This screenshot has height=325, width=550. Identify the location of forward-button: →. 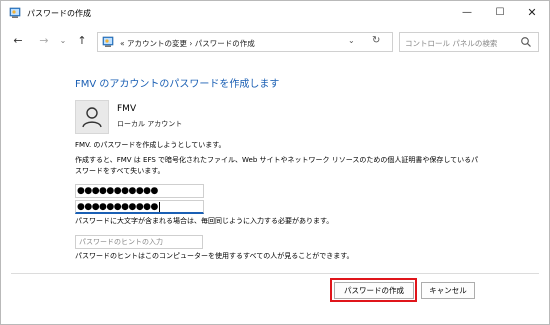
(44, 41).